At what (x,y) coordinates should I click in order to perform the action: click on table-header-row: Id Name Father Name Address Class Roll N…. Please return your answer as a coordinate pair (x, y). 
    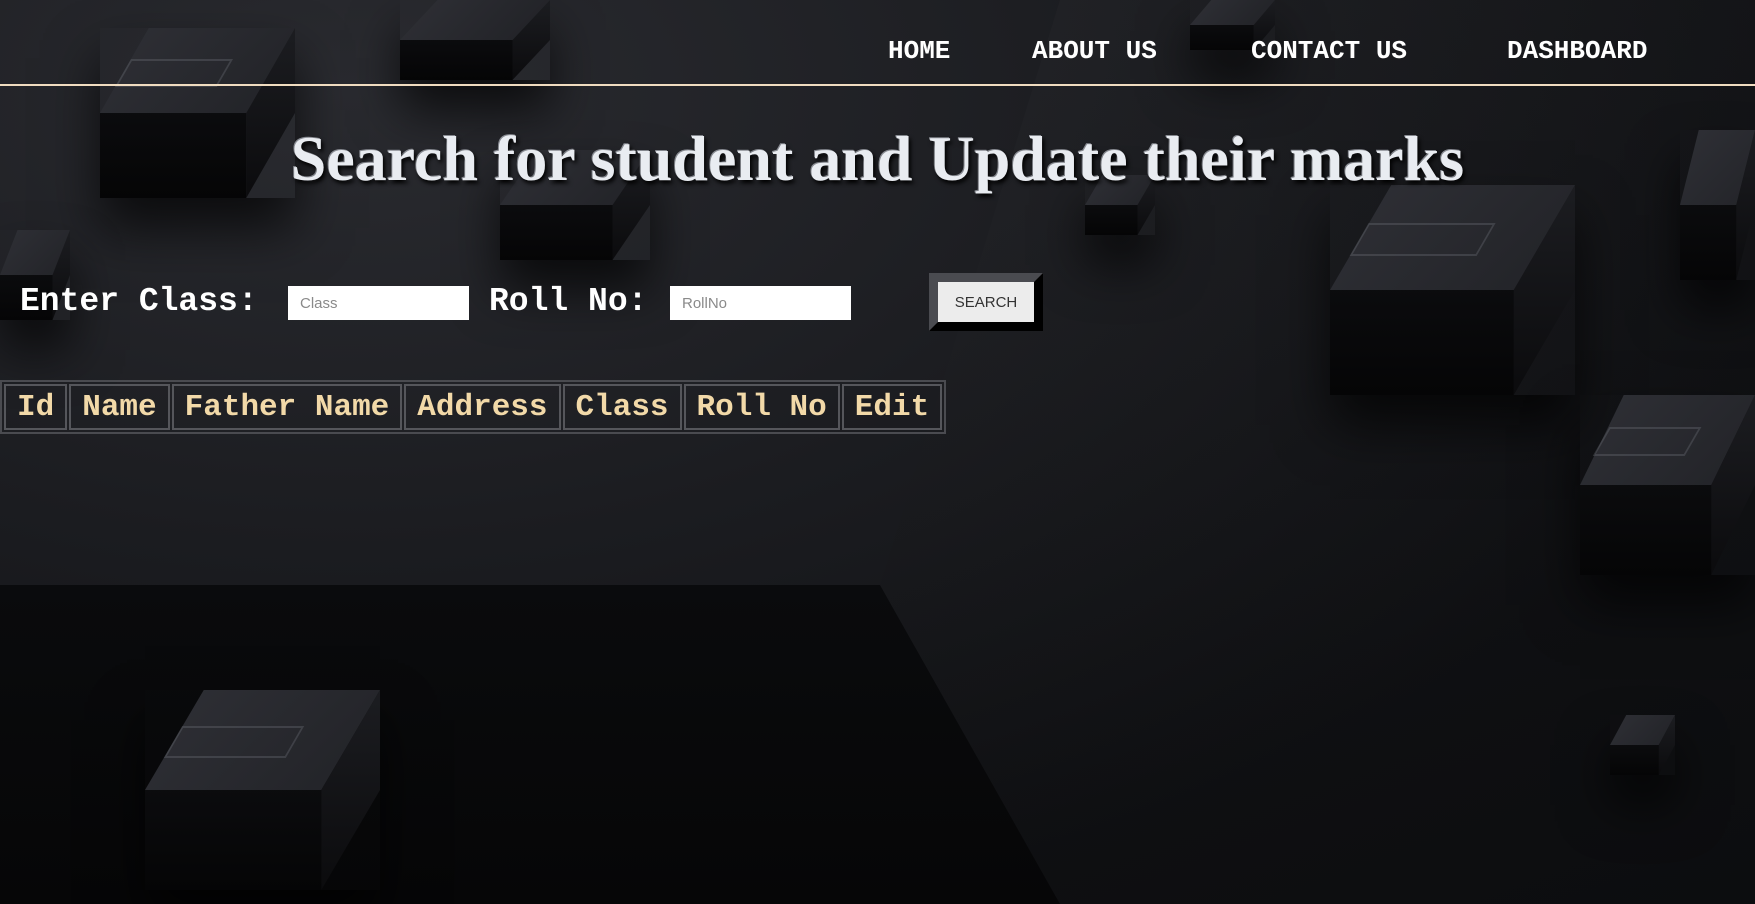
    Looking at the image, I should click on (473, 407).